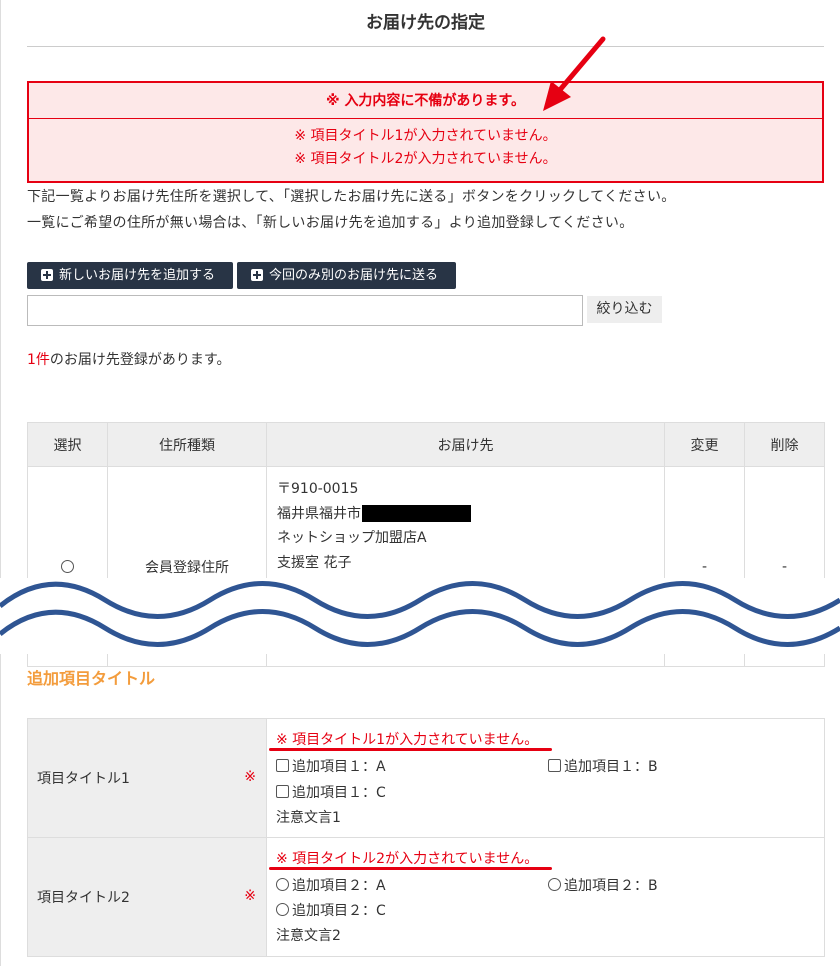  I want to click on title-divider, so click(425, 46).